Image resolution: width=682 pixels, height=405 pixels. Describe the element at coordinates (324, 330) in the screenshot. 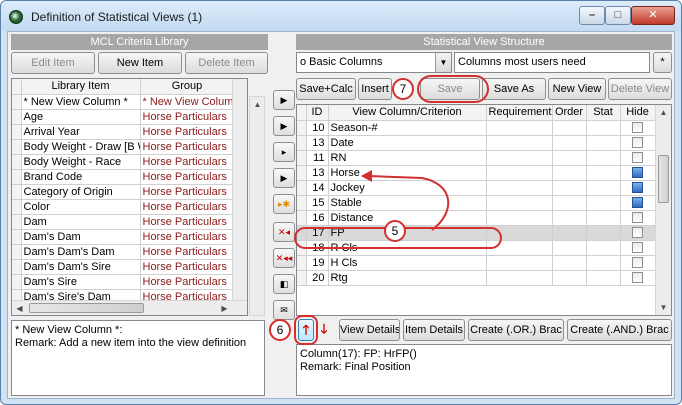

I see `move-down-button: 🡓` at that location.